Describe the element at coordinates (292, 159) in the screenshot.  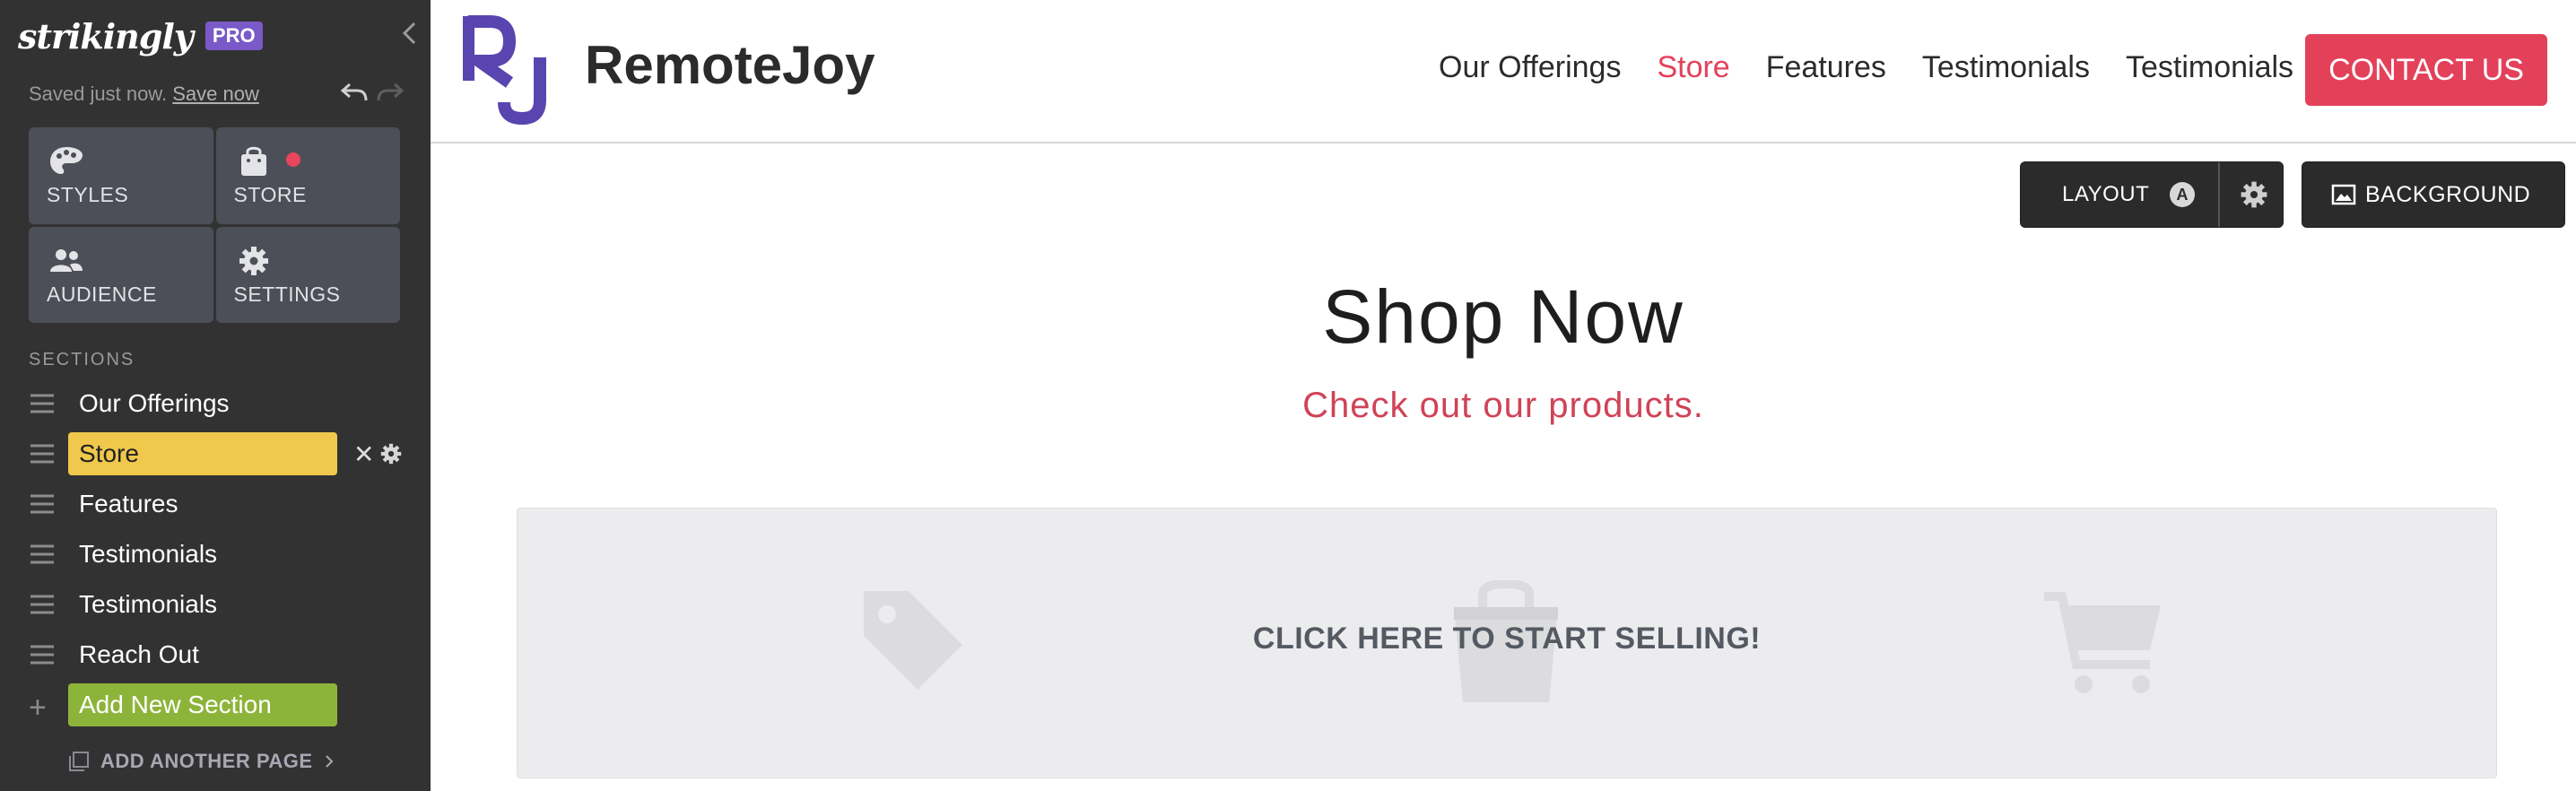
I see `store-notification-dot` at that location.